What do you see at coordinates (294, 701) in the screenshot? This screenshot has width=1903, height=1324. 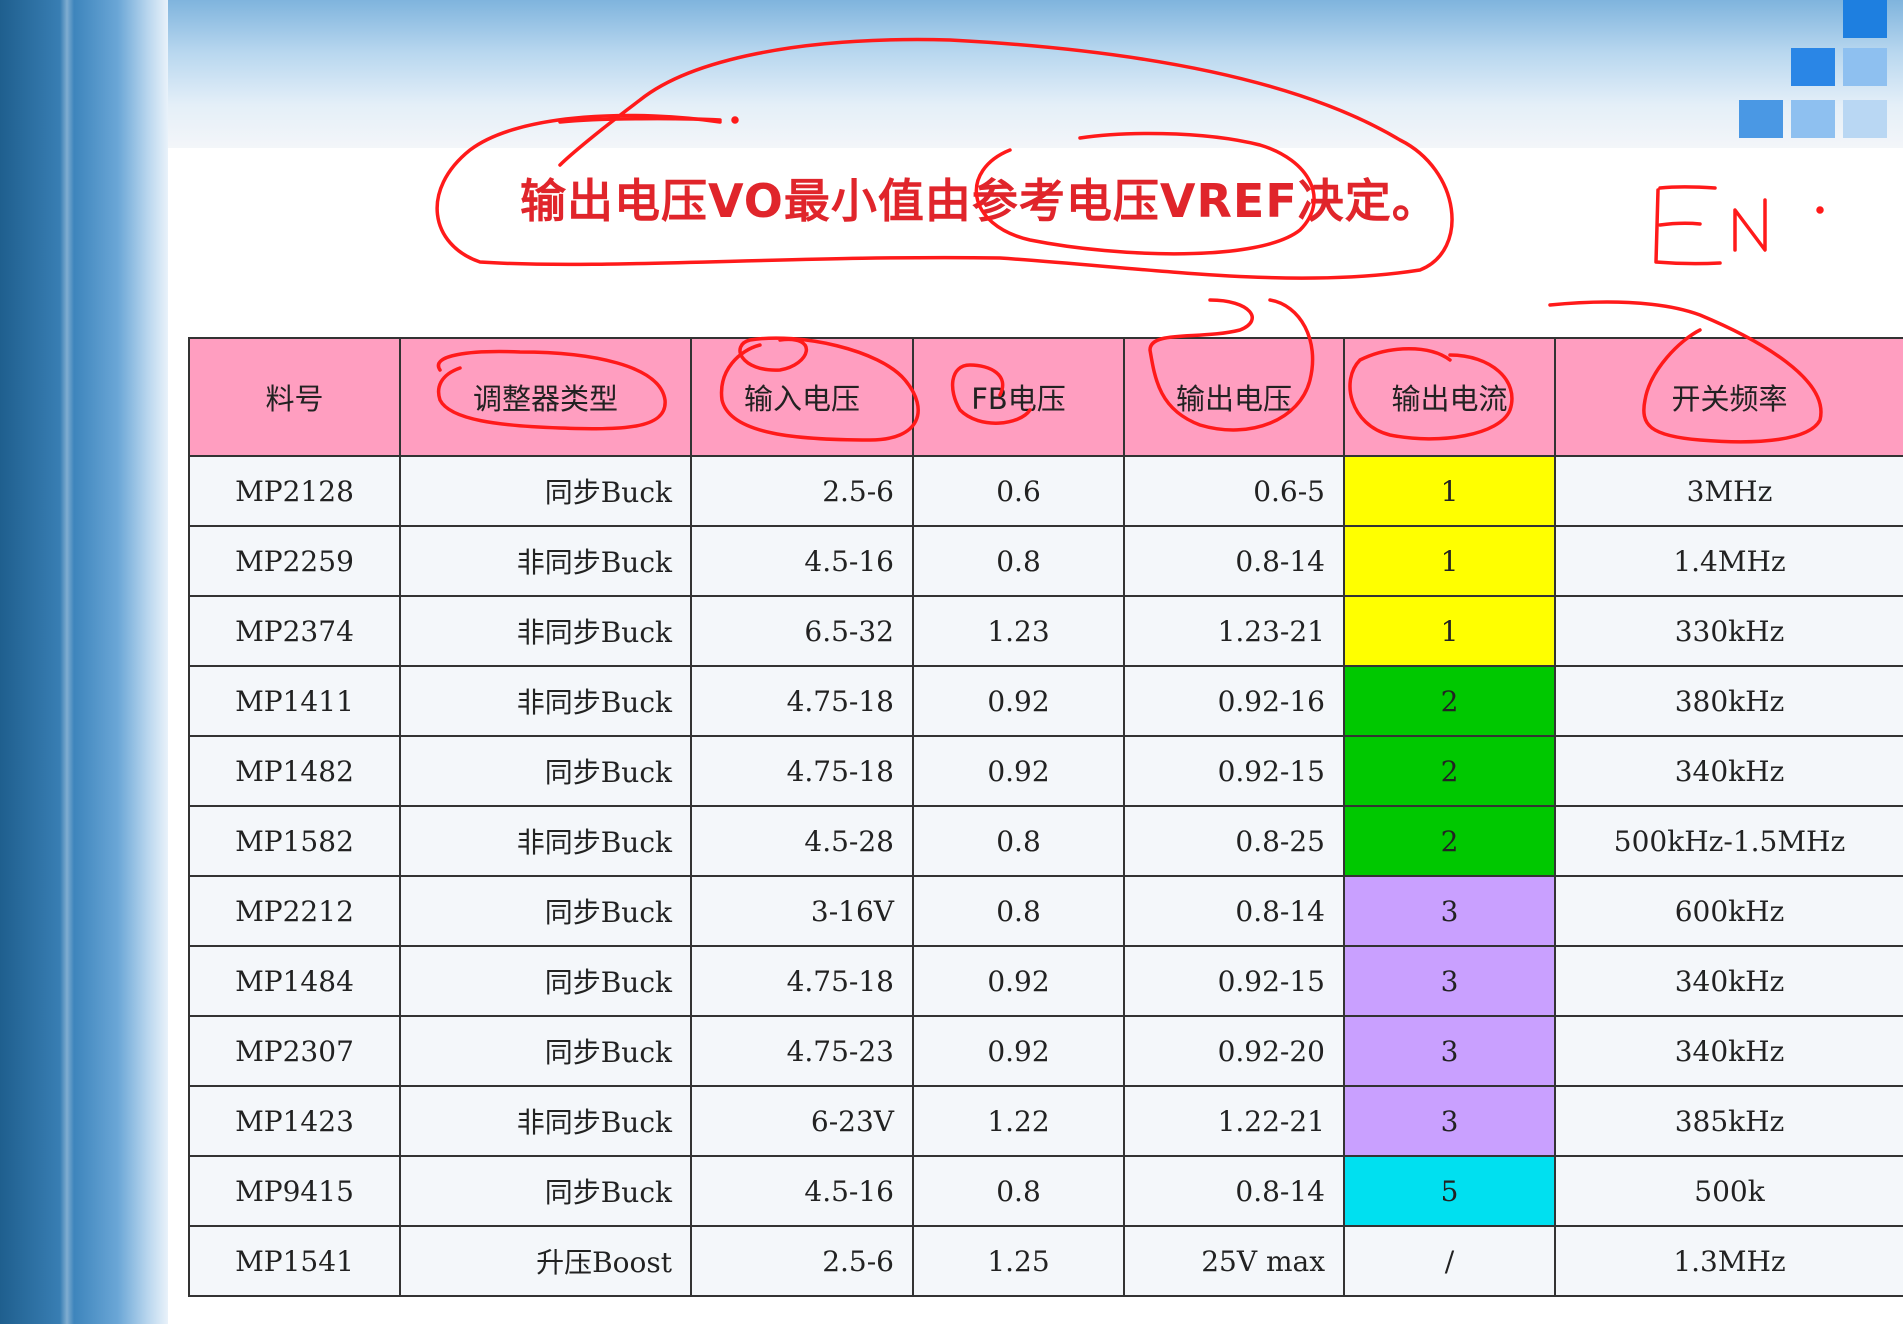 I see `cell-part-number: MP1411` at bounding box center [294, 701].